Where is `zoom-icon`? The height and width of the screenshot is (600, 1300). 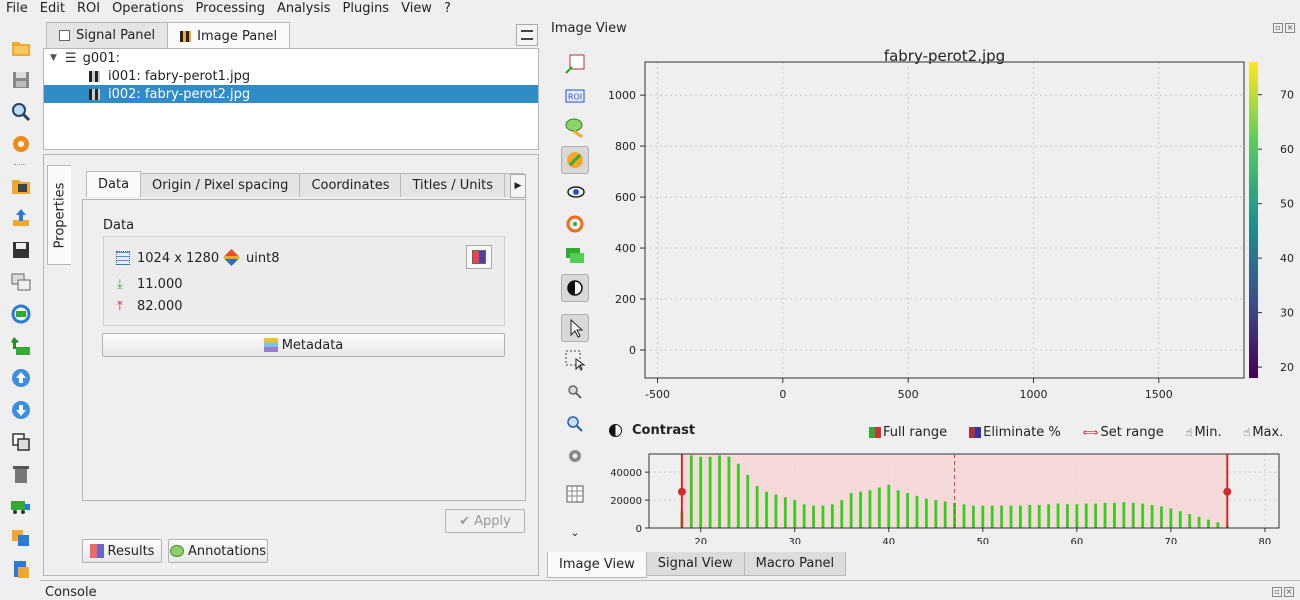 zoom-icon is located at coordinates (575, 392).